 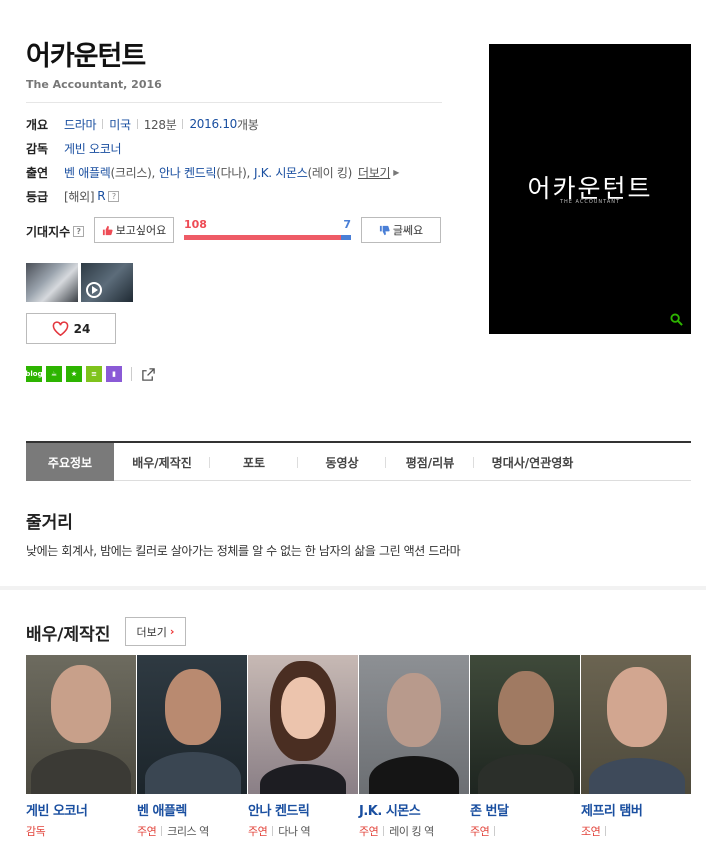 I want to click on meh-count: 7, so click(x=347, y=224).